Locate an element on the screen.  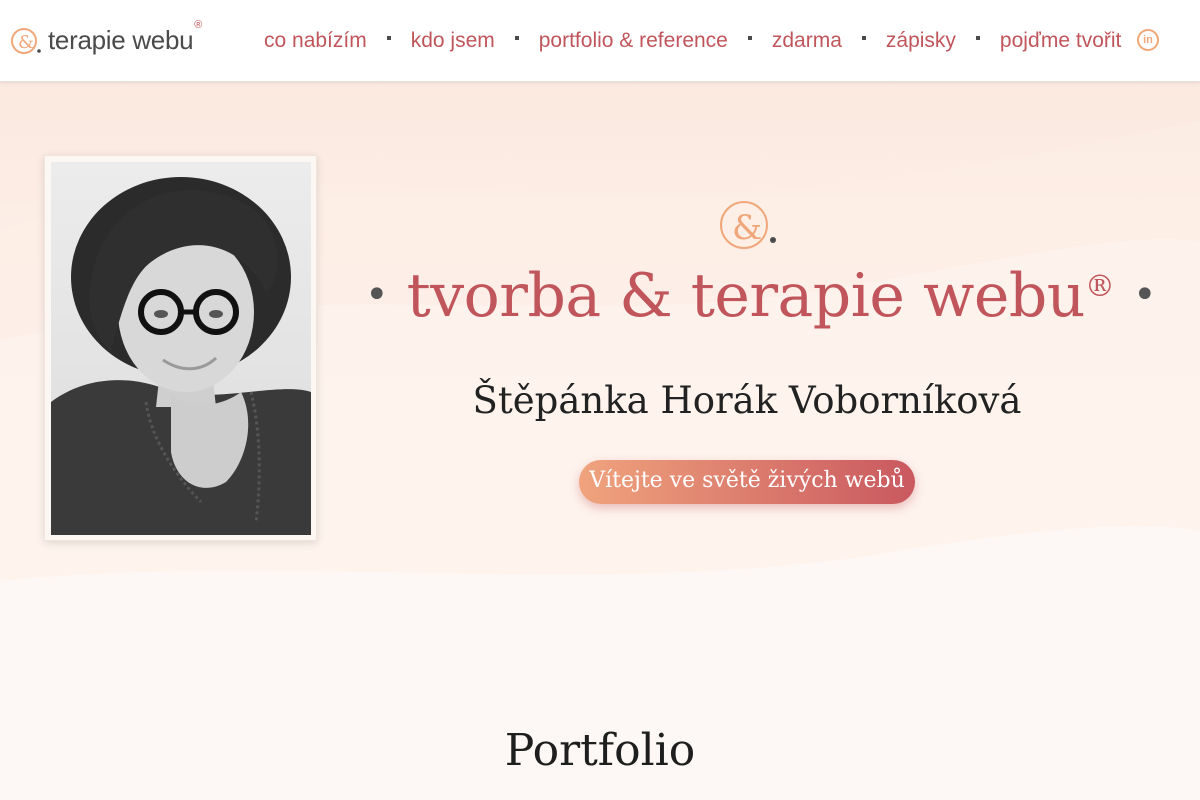
title-registered-mark: ® is located at coordinates (1099, 286).